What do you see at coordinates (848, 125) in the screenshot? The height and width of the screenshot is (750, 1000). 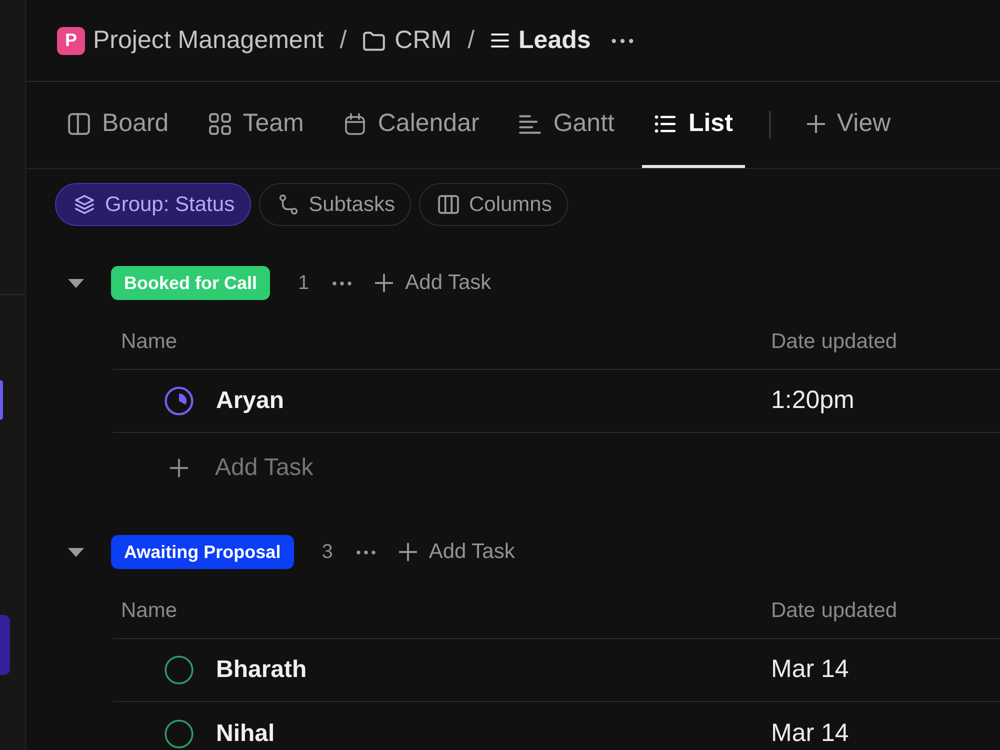 I see `add-view-button: View` at bounding box center [848, 125].